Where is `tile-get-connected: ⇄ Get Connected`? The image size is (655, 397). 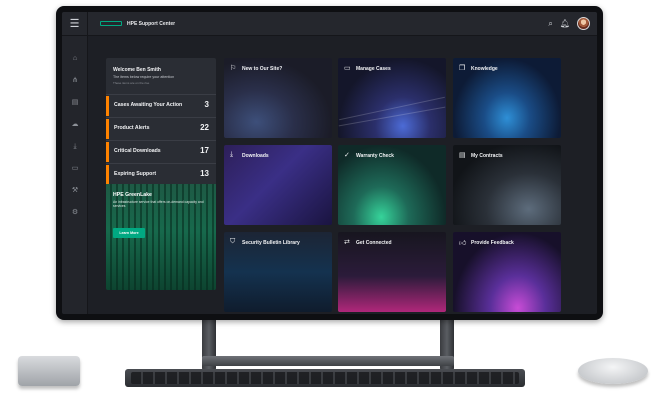 tile-get-connected: ⇄ Get Connected is located at coordinates (392, 272).